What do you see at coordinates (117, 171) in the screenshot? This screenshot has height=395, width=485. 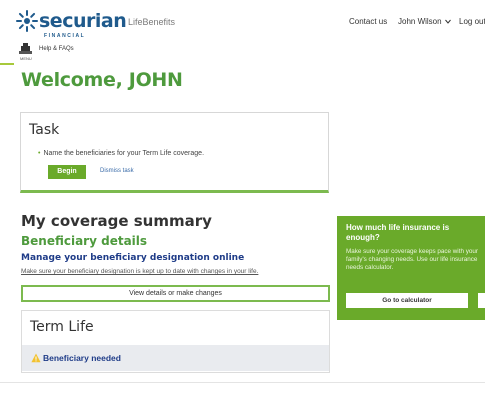 I see `dismiss-task-link: Dismiss task` at bounding box center [117, 171].